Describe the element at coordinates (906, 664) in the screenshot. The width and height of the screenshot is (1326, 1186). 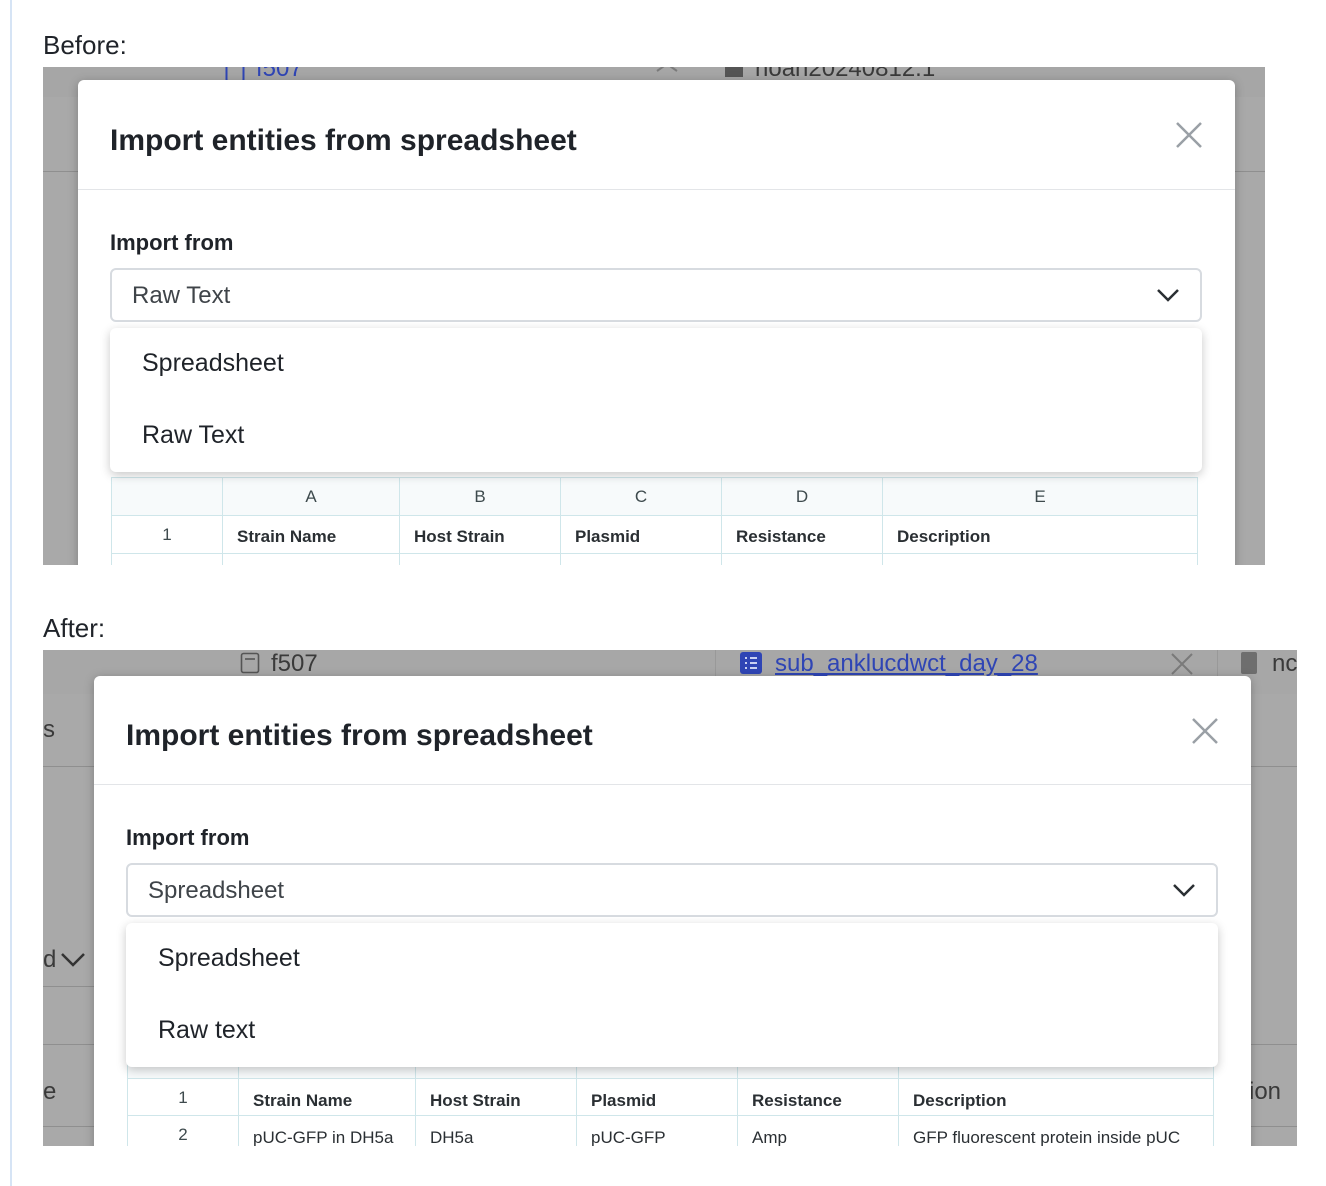
I see `background-tab-middle: sub_anklucdwct_day_28` at that location.